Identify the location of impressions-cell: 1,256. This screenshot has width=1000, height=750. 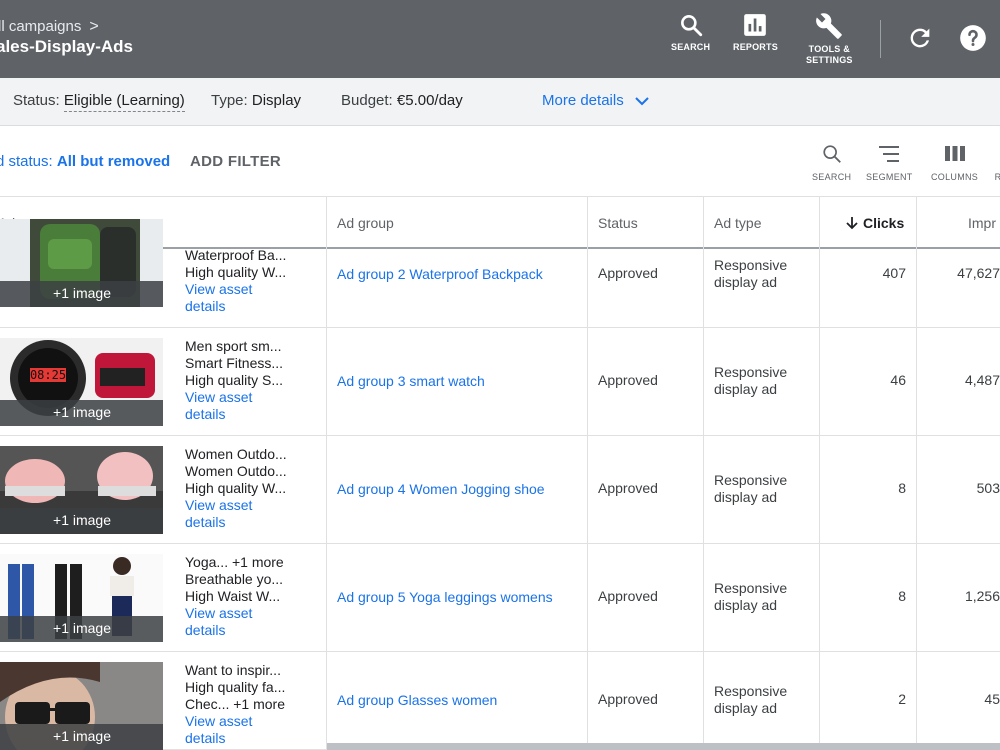
(982, 596).